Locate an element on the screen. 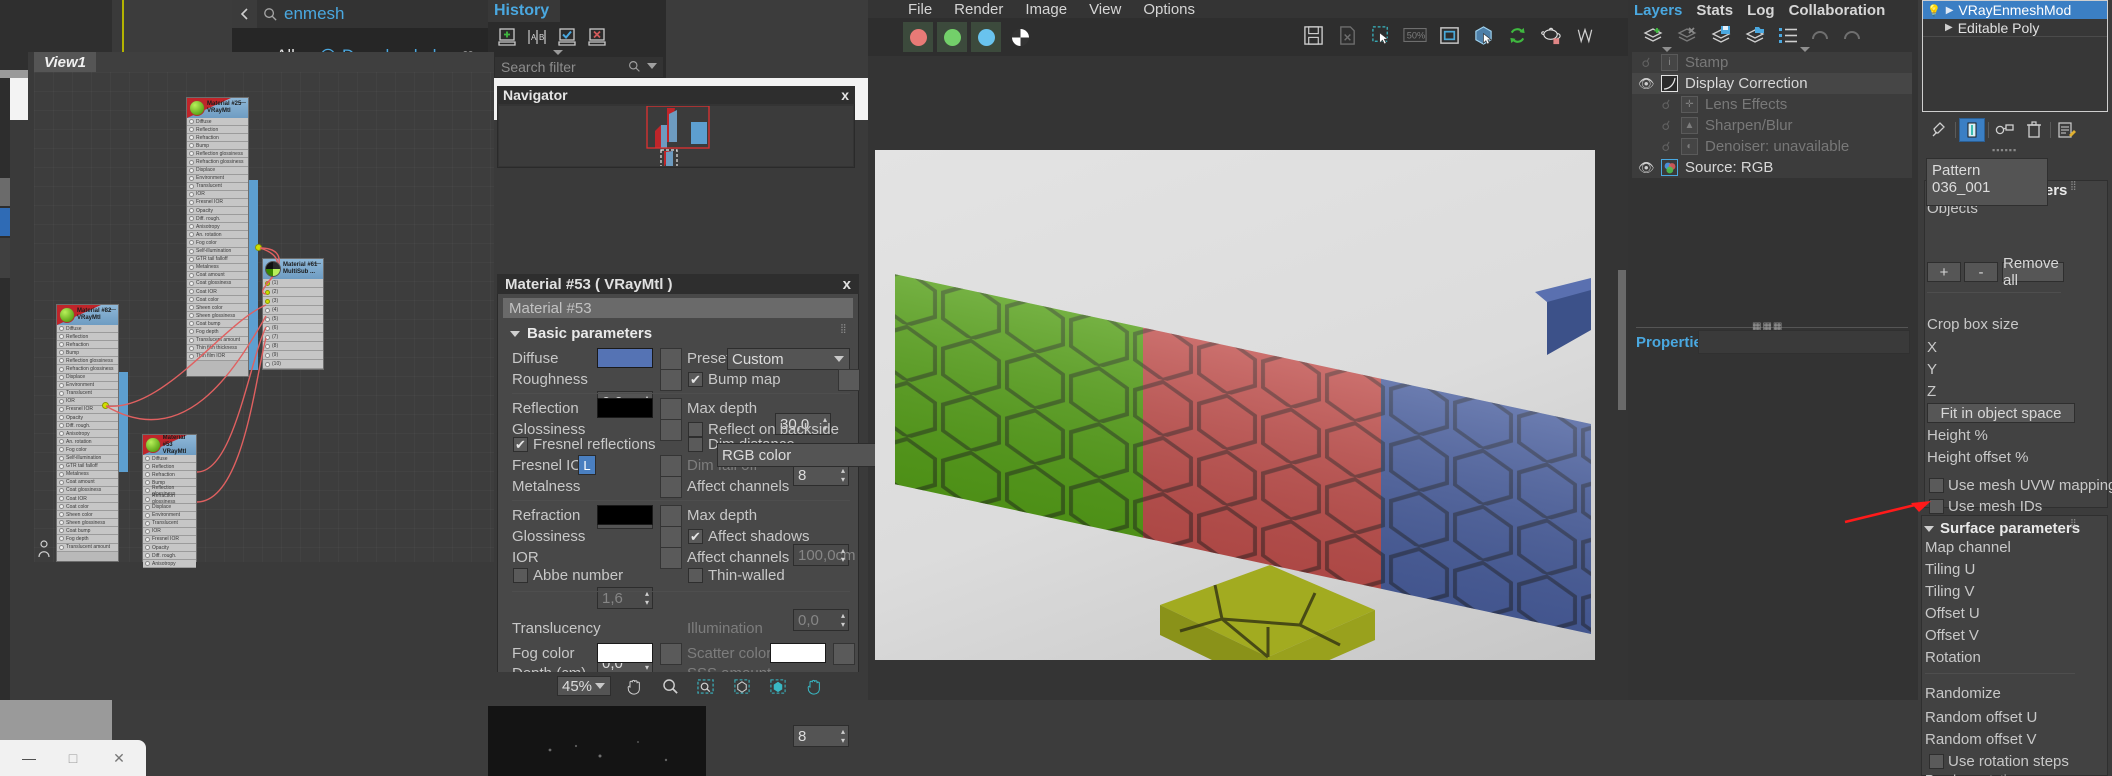  show-end-result-icon is located at coordinates (1972, 130).